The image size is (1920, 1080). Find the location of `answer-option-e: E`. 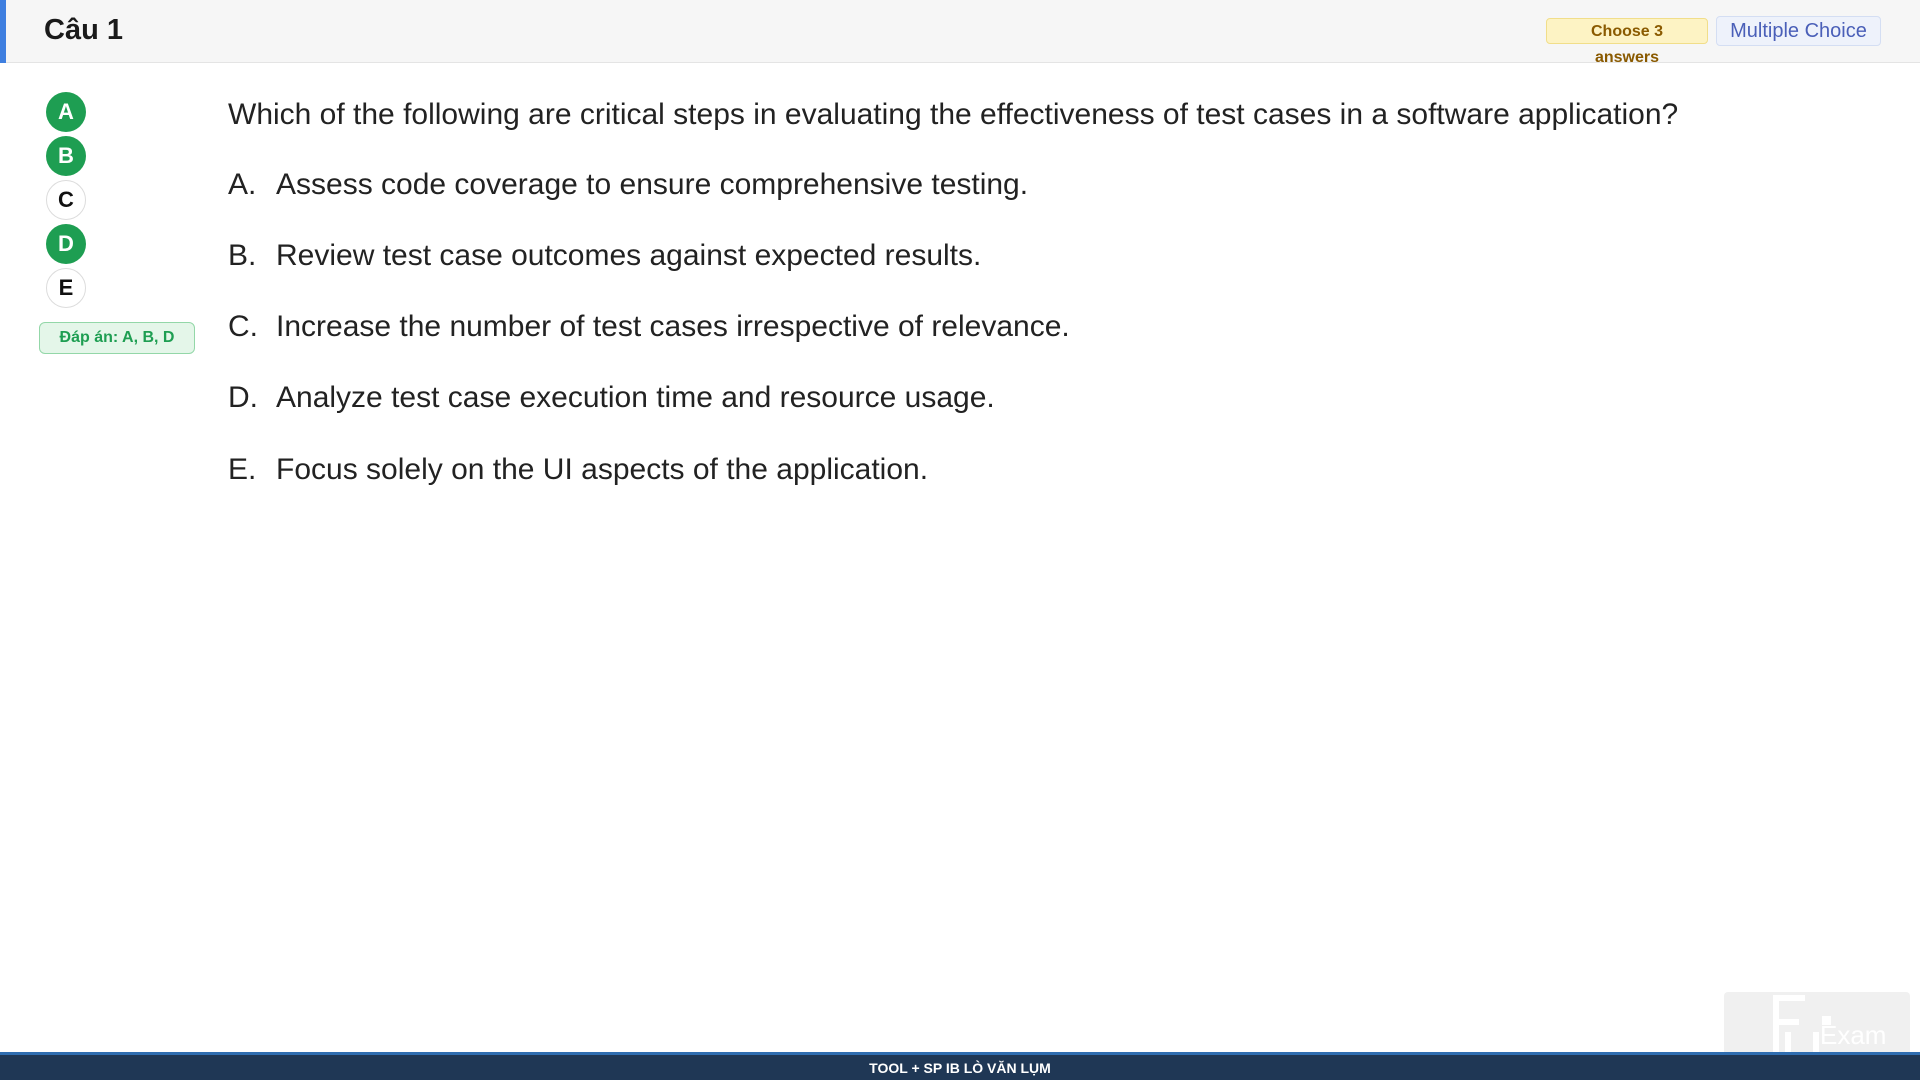

answer-option-e: E is located at coordinates (66, 288).